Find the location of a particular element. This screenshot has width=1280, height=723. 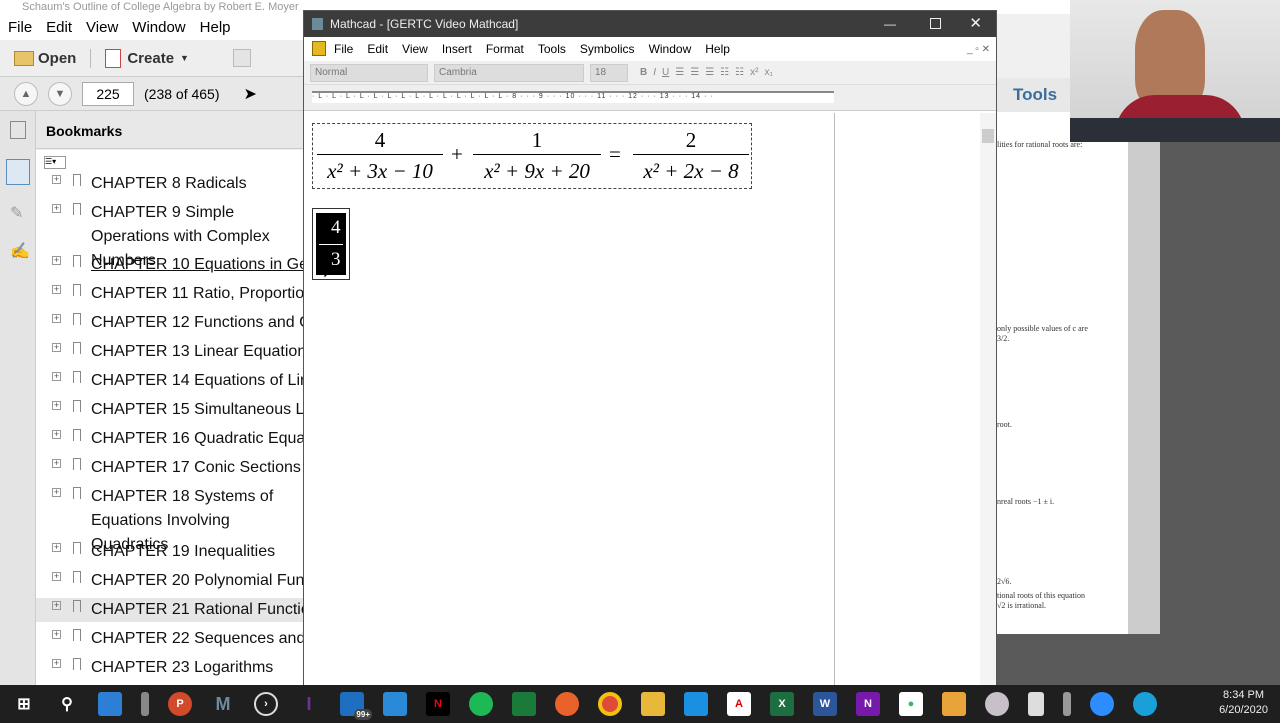

onenote-icon: N is located at coordinates (868, 704).